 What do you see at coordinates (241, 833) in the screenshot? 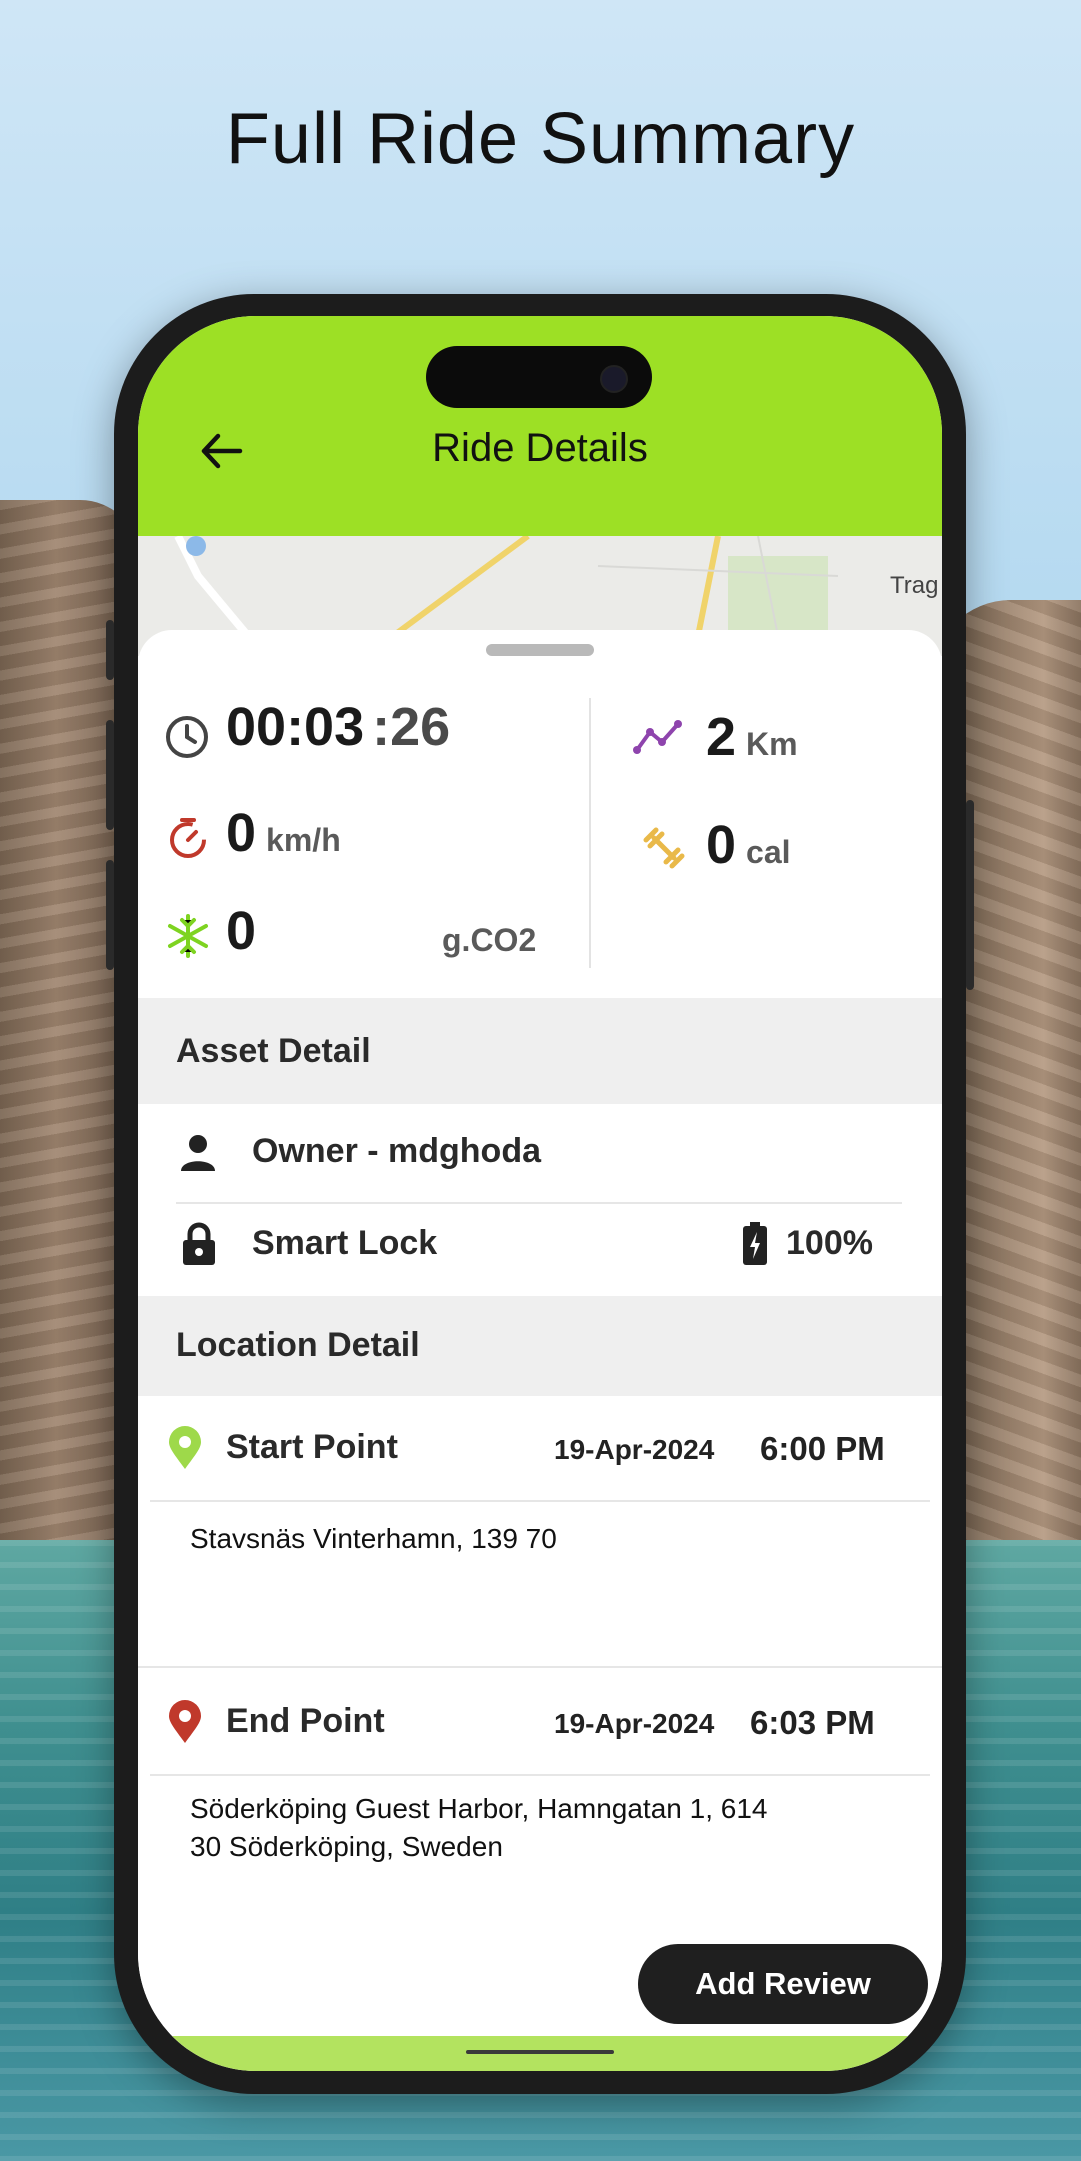
I see `speed-value: 0` at bounding box center [241, 833].